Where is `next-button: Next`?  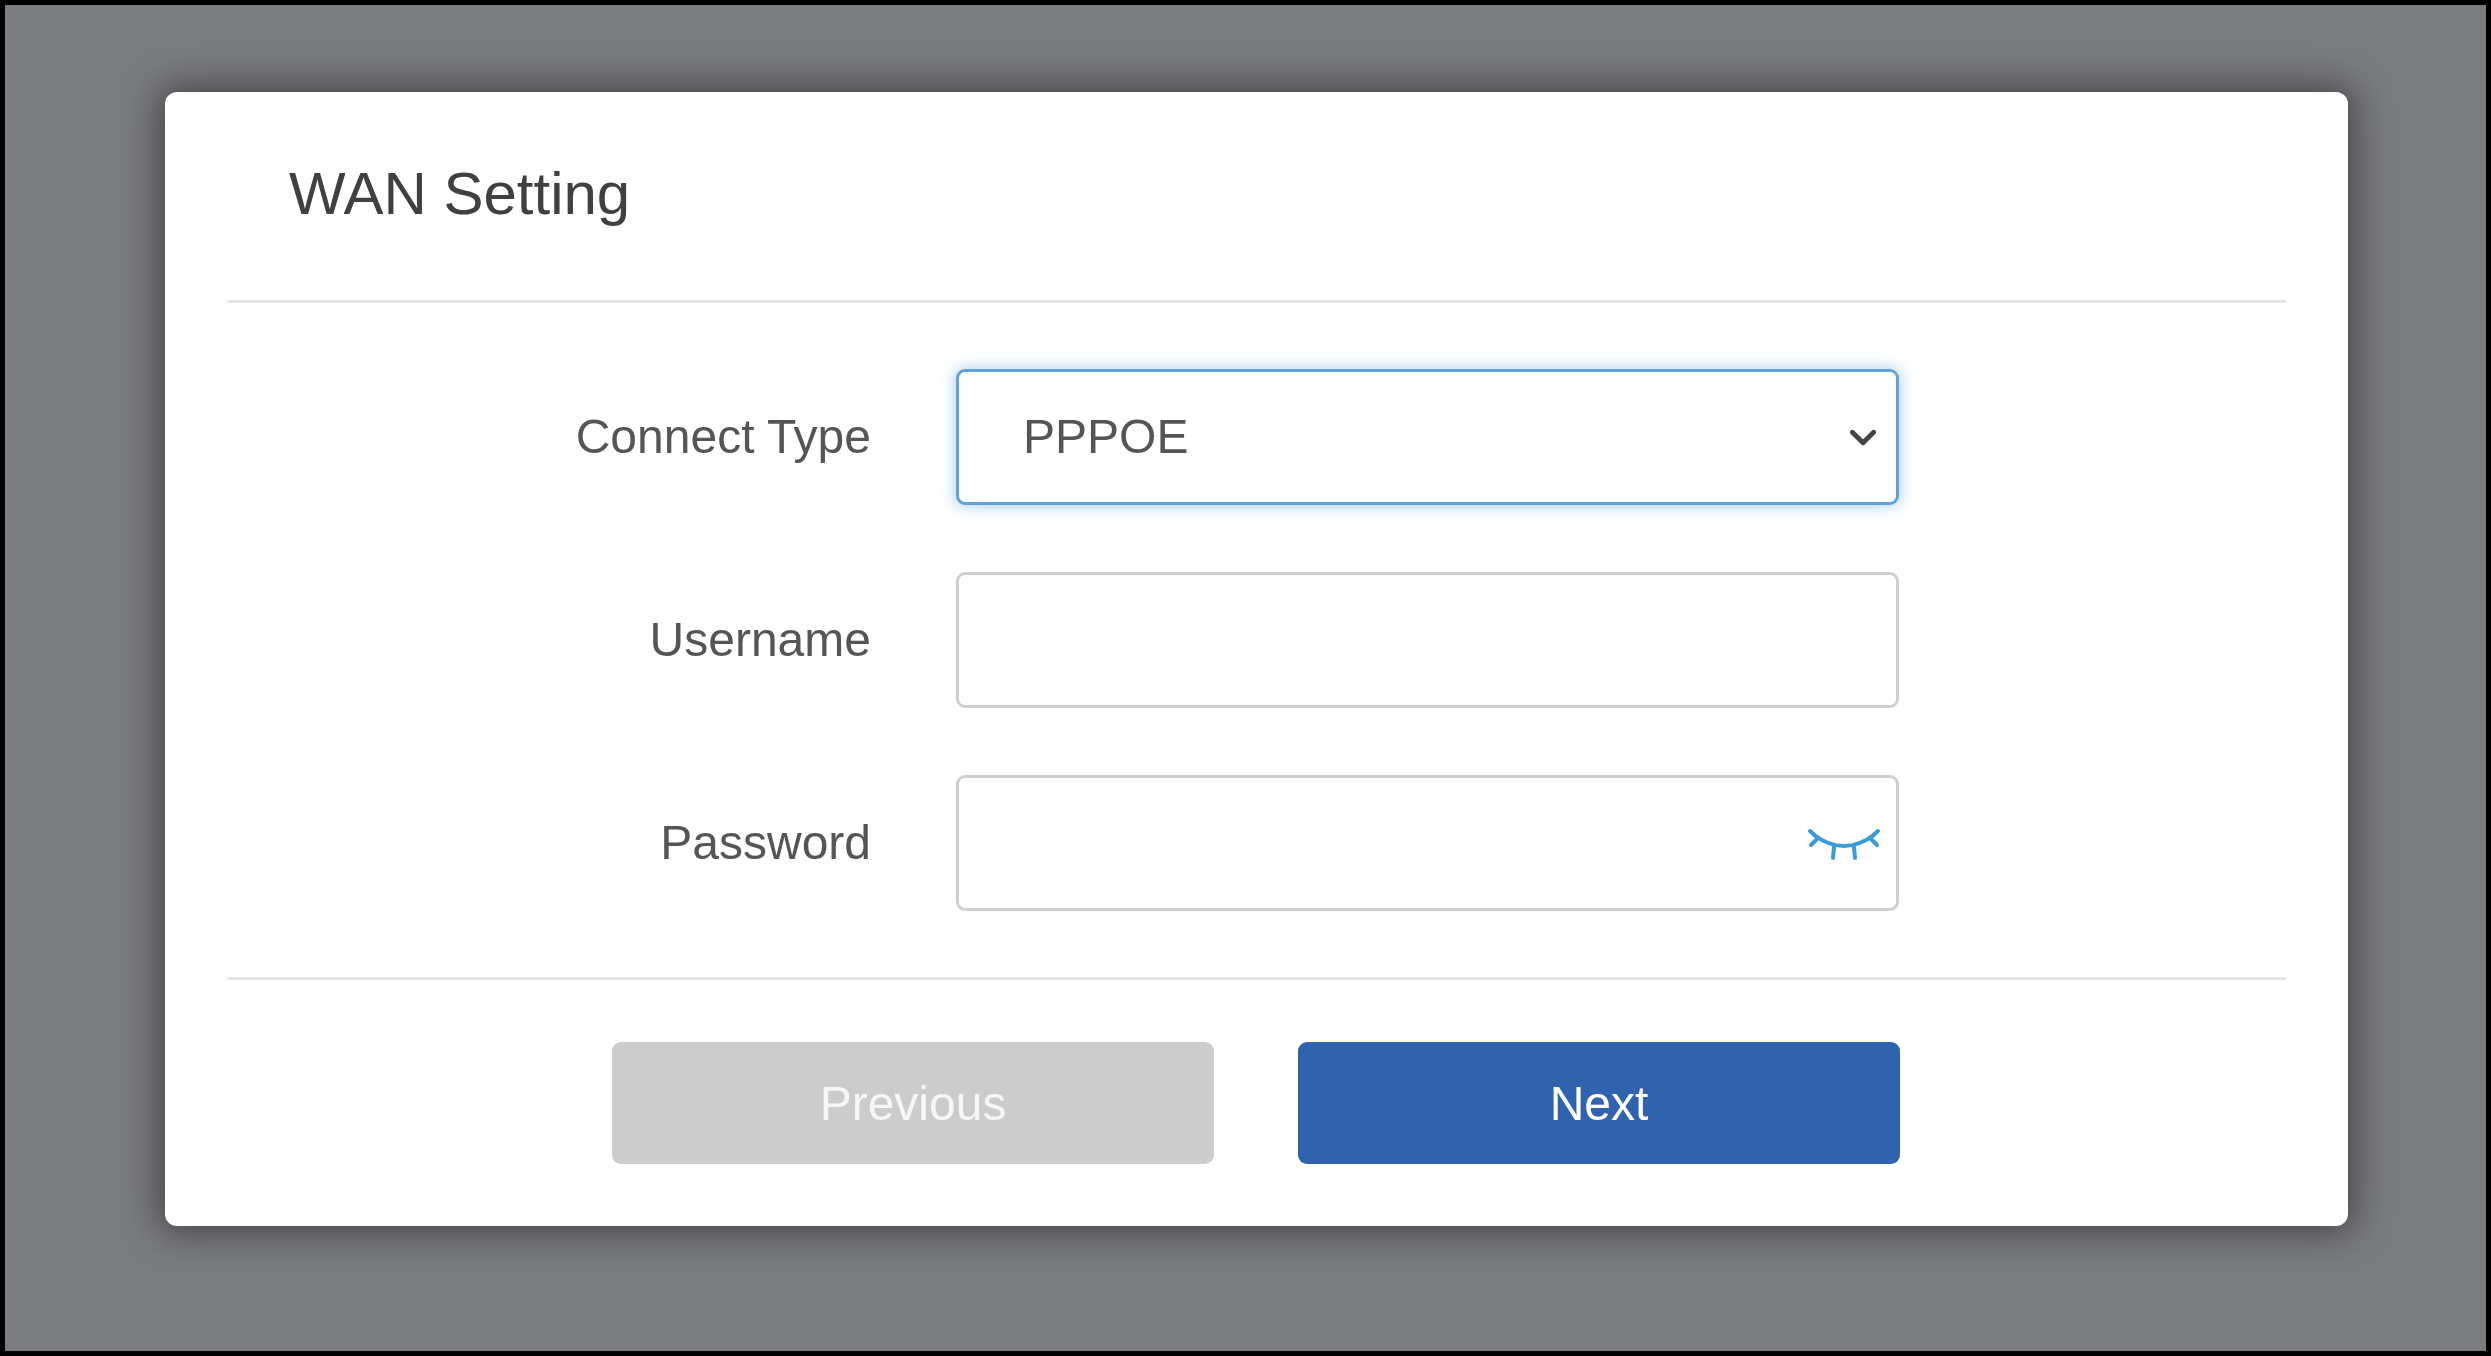 next-button: Next is located at coordinates (1599, 1103).